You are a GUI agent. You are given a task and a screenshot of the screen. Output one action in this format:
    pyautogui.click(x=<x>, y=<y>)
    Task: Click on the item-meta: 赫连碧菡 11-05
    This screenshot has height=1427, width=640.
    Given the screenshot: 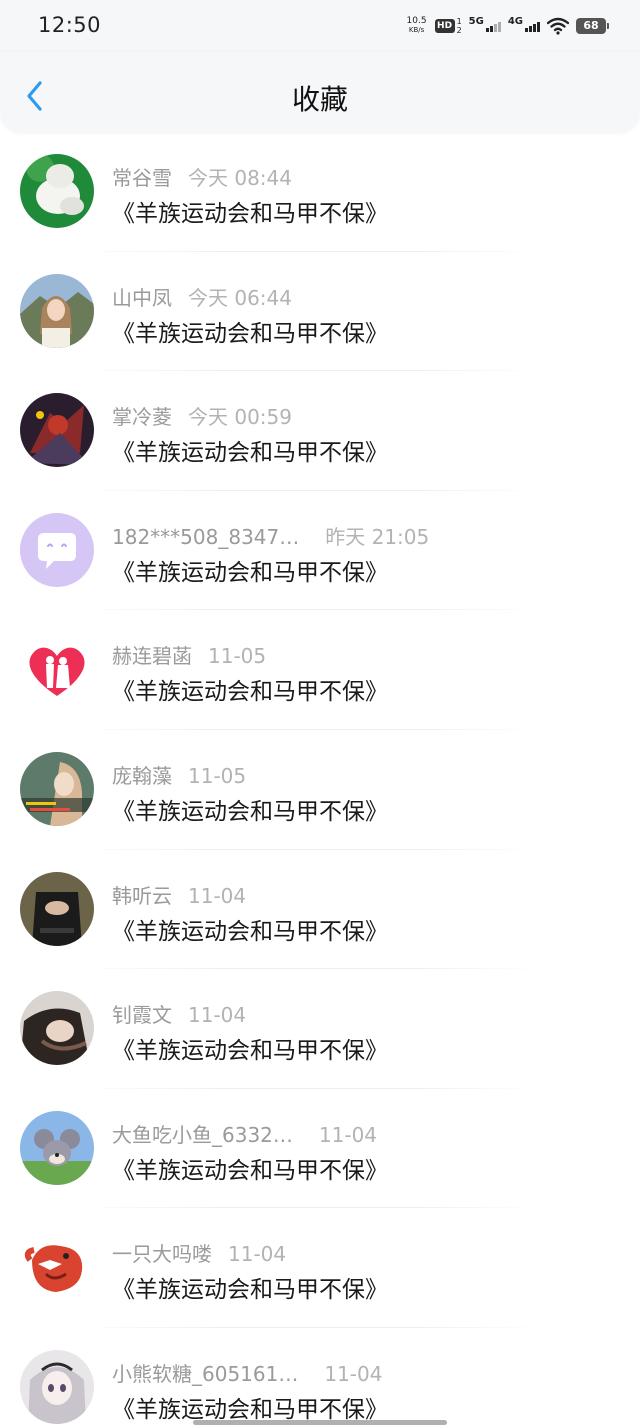 What is the action you would take?
    pyautogui.click(x=189, y=654)
    